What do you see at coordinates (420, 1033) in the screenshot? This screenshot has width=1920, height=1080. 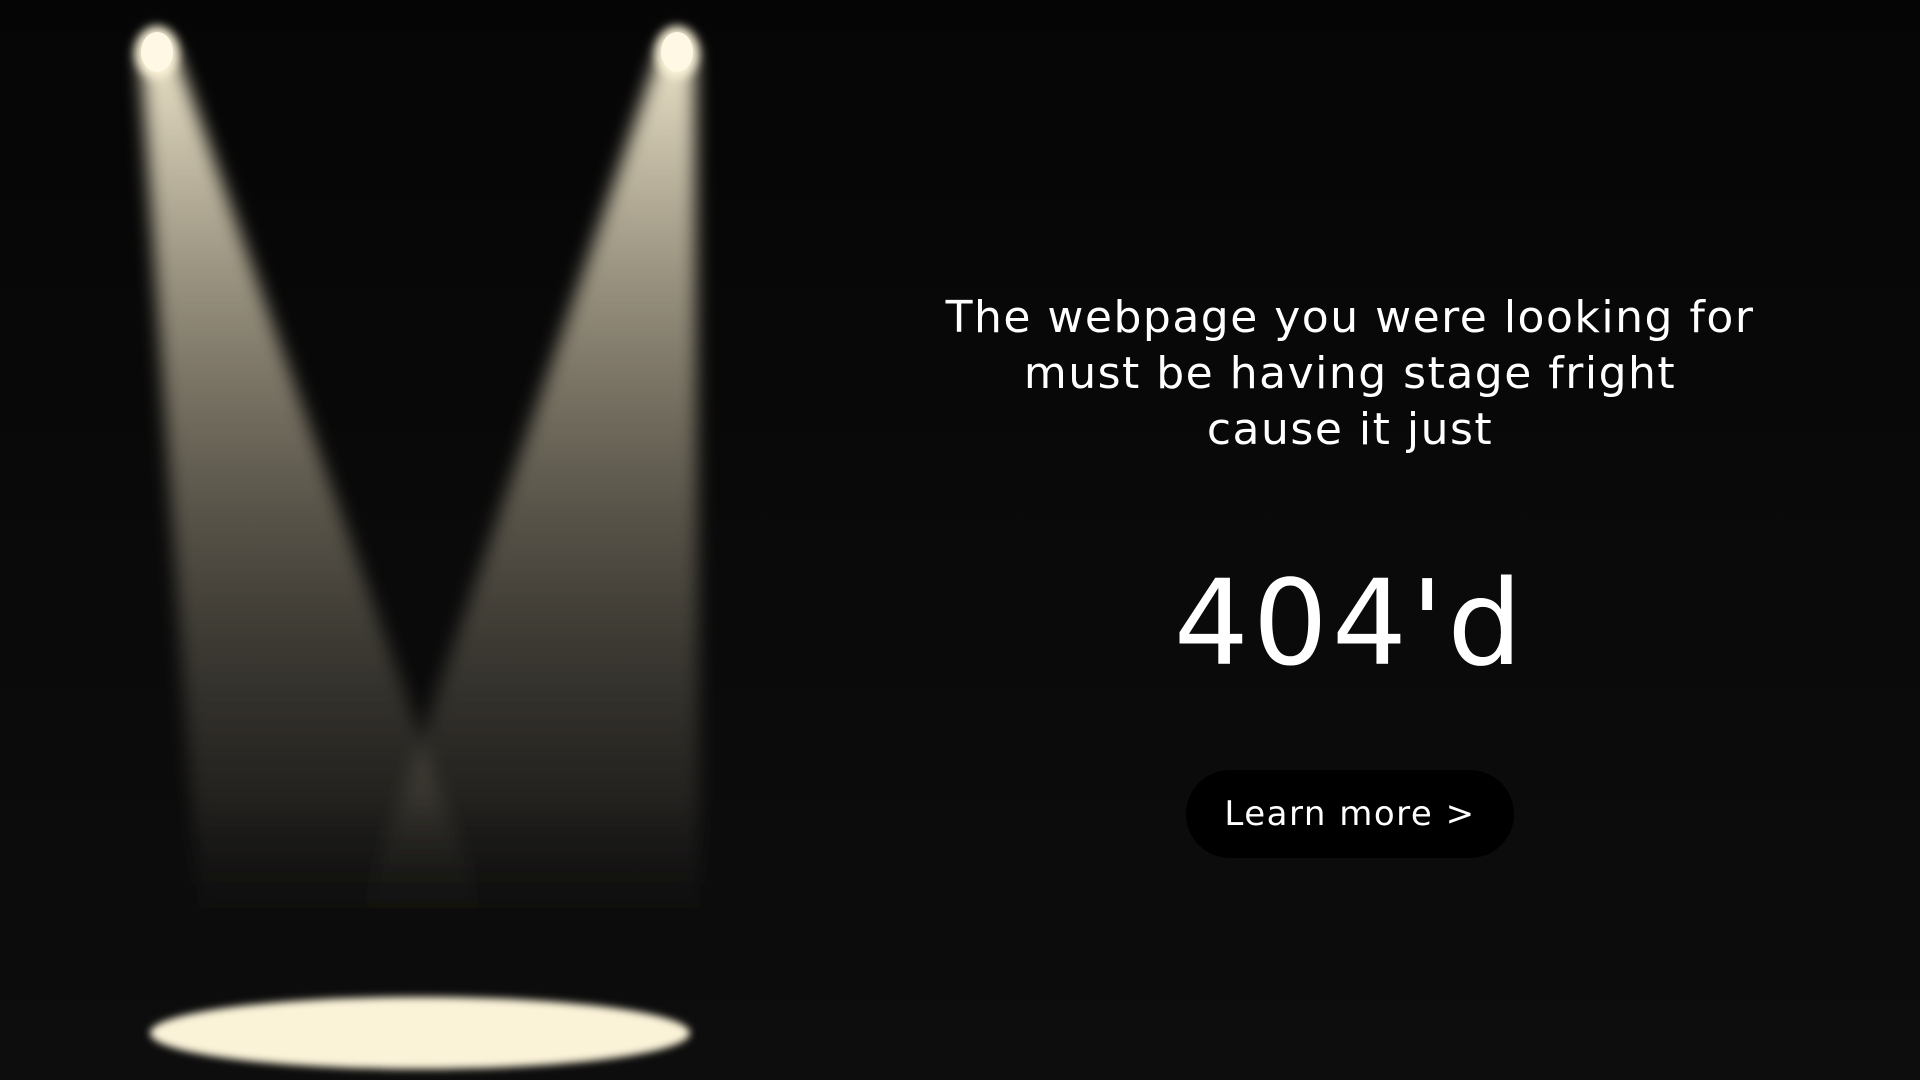 I see `floor-spotlight` at bounding box center [420, 1033].